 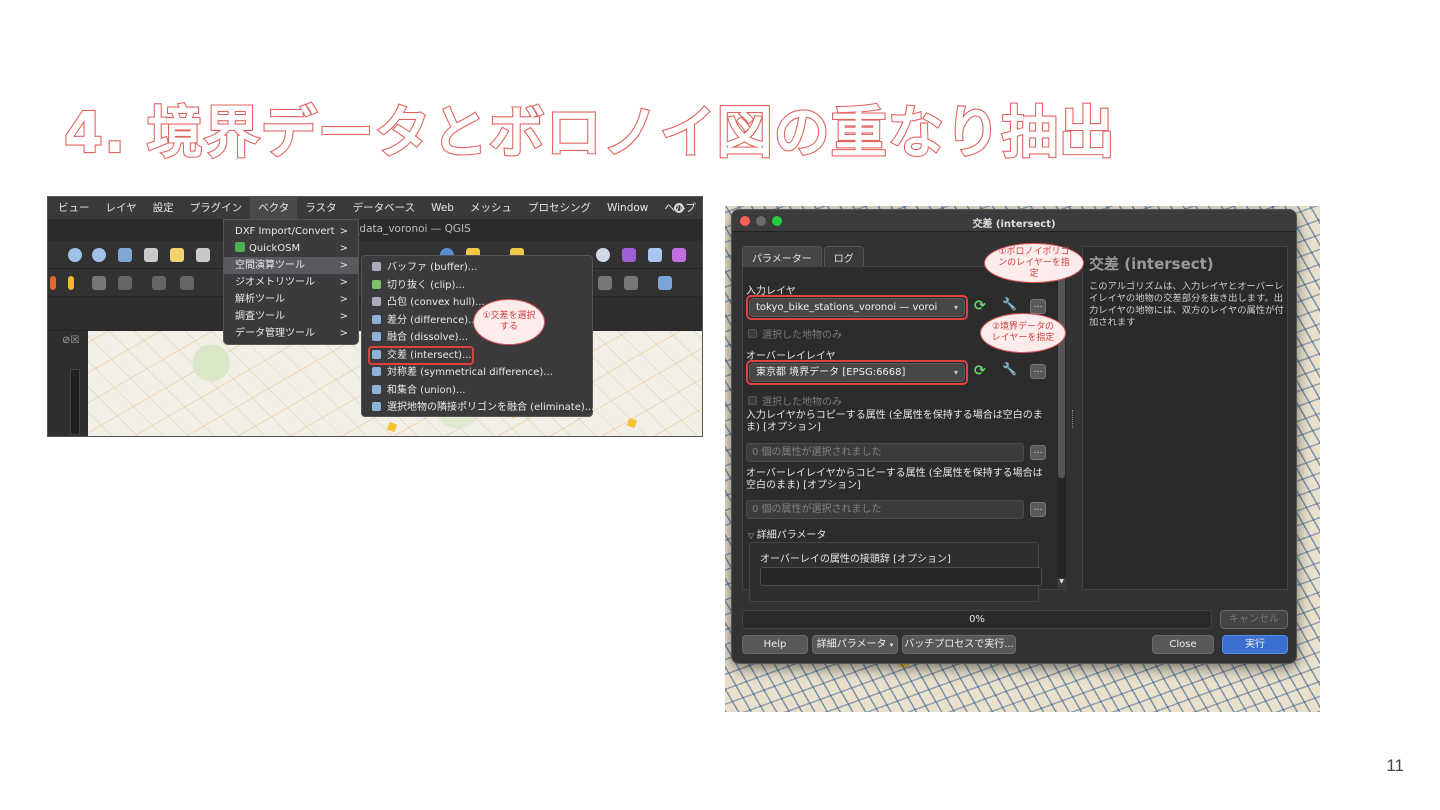 What do you see at coordinates (855, 644) in the screenshot?
I see `advanced-dropdown-button: 詳細パラメータ ▾` at bounding box center [855, 644].